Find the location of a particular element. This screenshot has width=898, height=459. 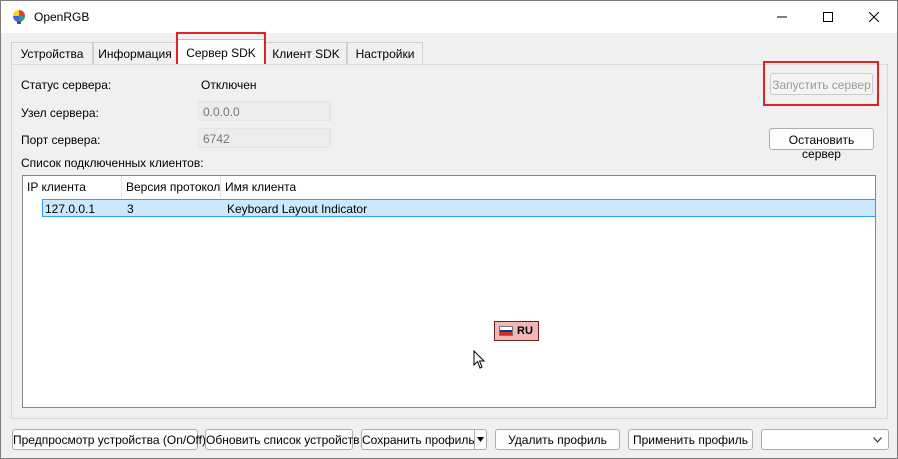

save-profile-menu-button is located at coordinates (480, 439).